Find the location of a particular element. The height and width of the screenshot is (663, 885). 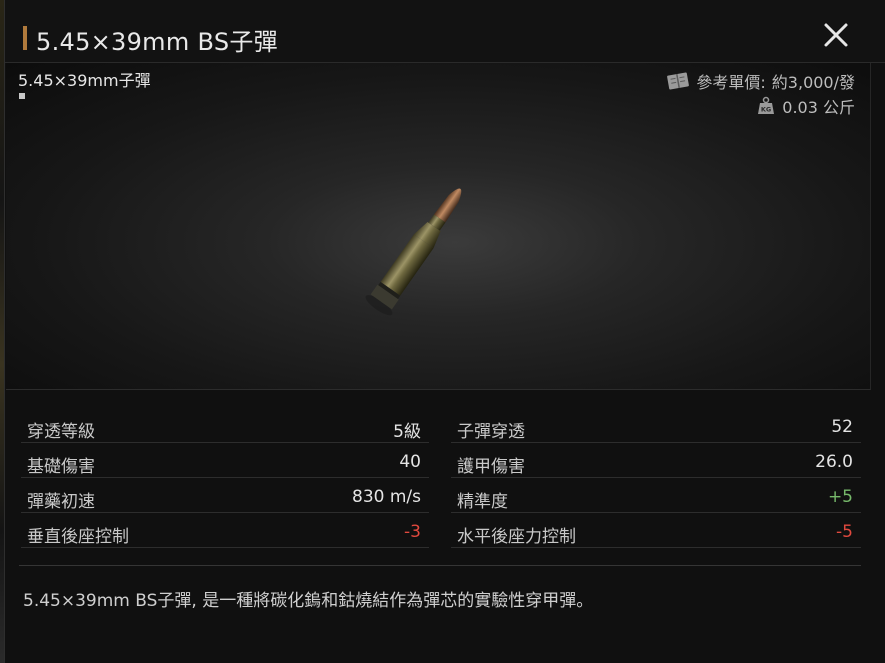

stat-label: 水平後座力控制 is located at coordinates (516, 537).